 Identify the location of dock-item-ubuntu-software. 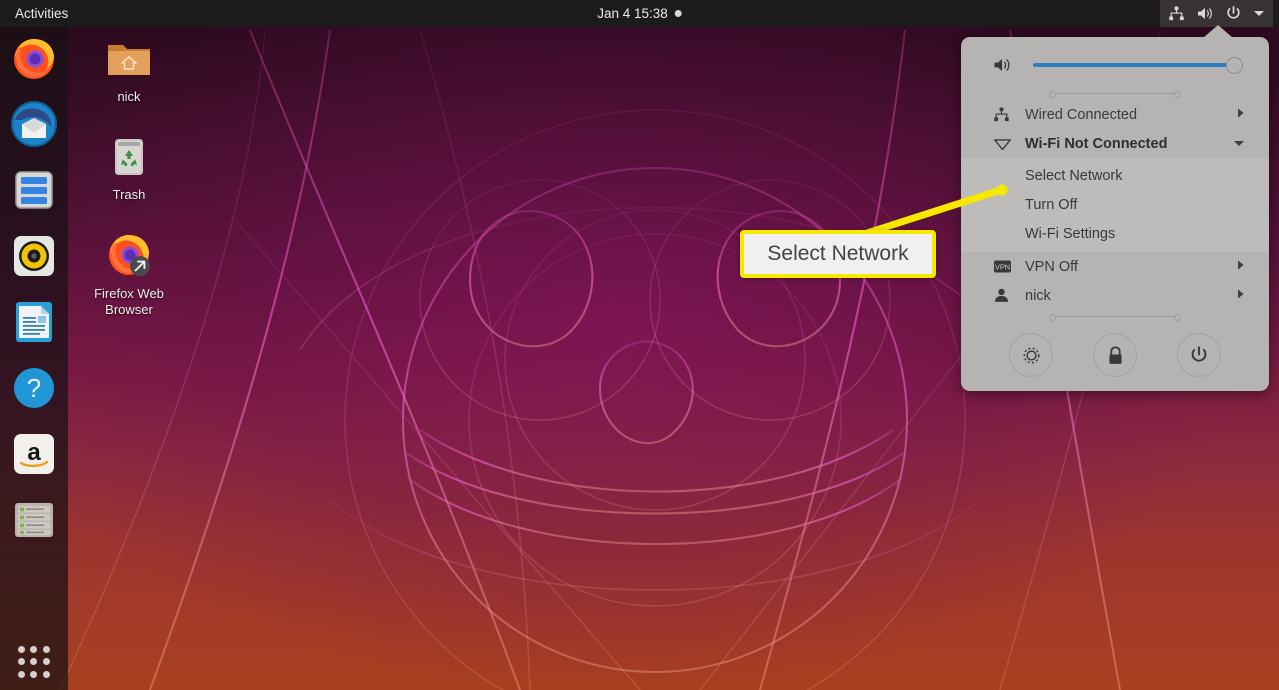
(34, 520).